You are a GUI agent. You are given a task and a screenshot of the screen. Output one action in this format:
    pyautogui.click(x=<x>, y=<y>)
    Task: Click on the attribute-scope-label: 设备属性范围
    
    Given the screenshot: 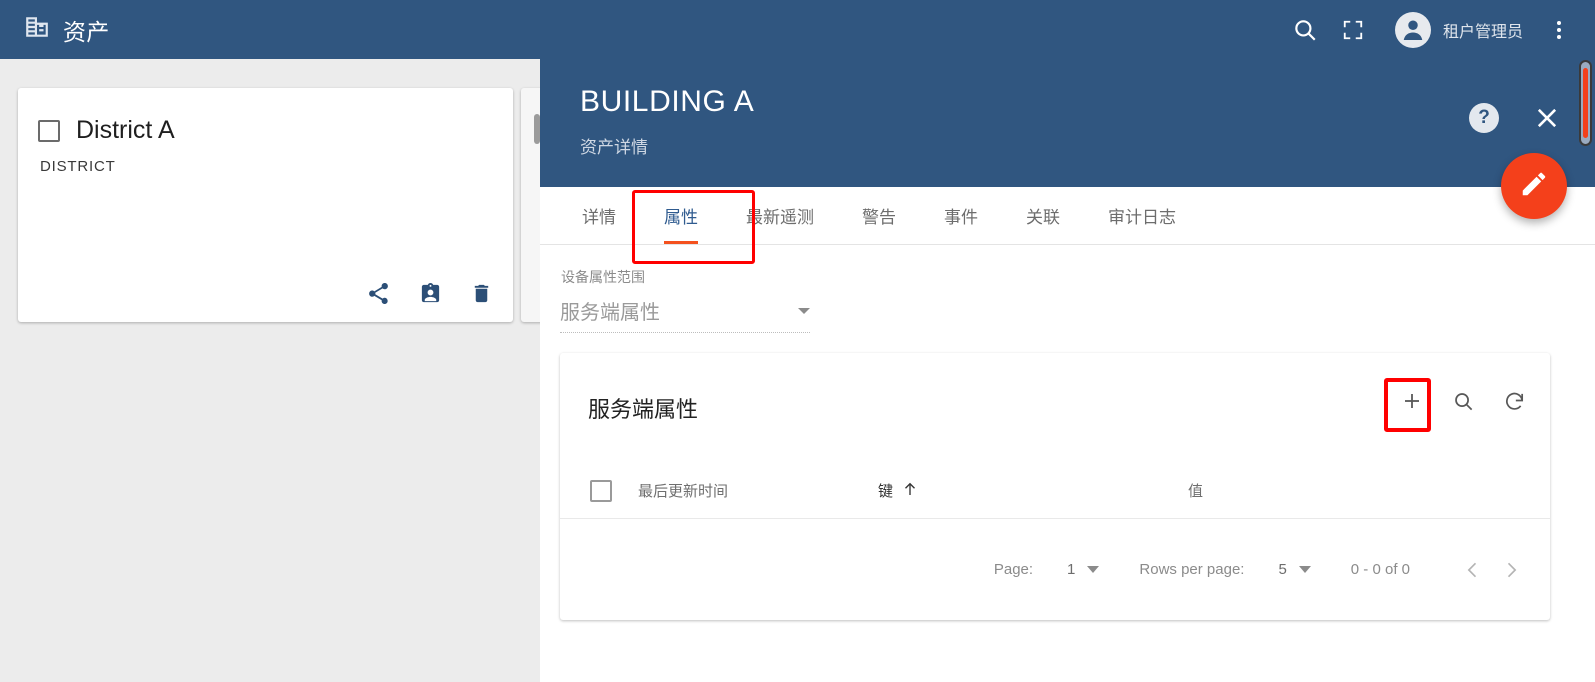 What is the action you would take?
    pyautogui.click(x=603, y=277)
    